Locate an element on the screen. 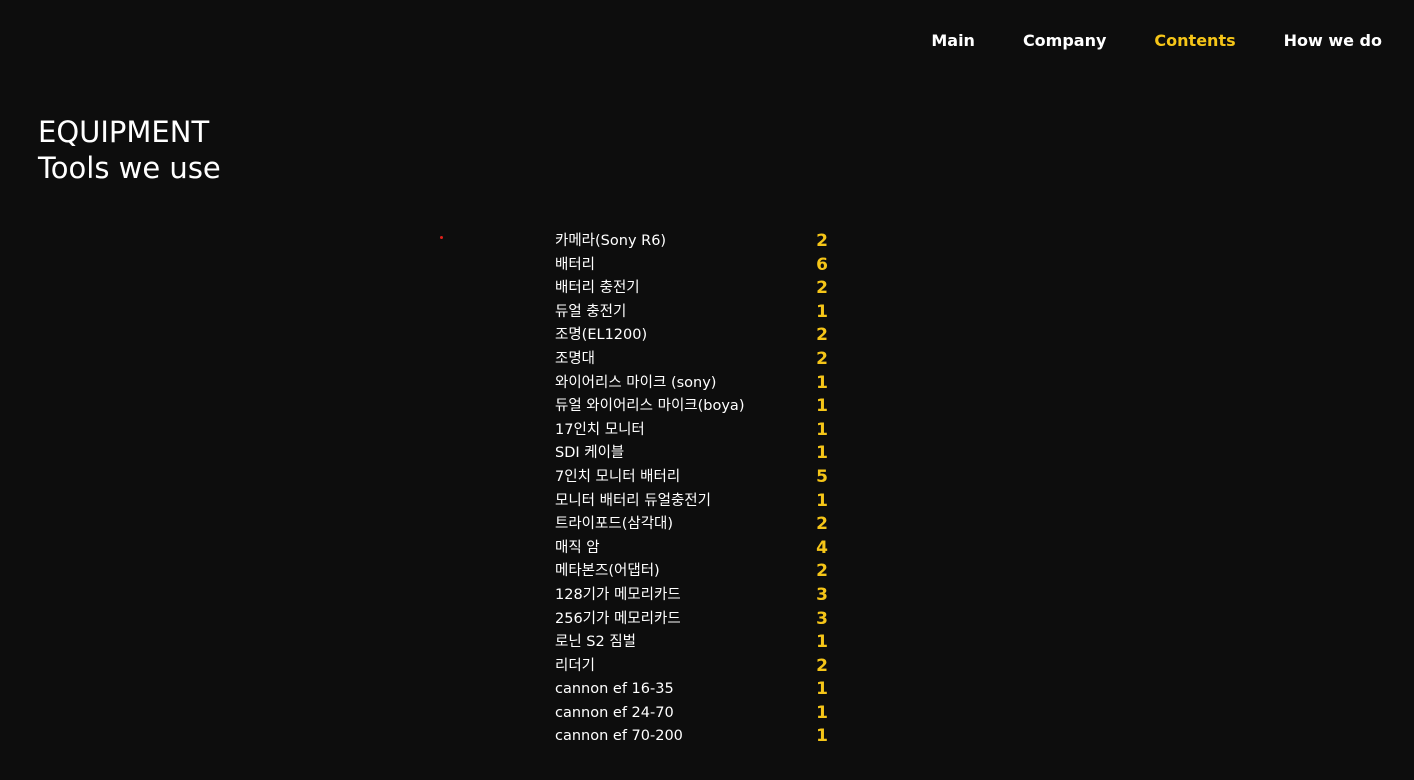 Image resolution: width=1414 pixels, height=780 pixels. equipment-name: 메타본즈(어댑터) is located at coordinates (607, 571).